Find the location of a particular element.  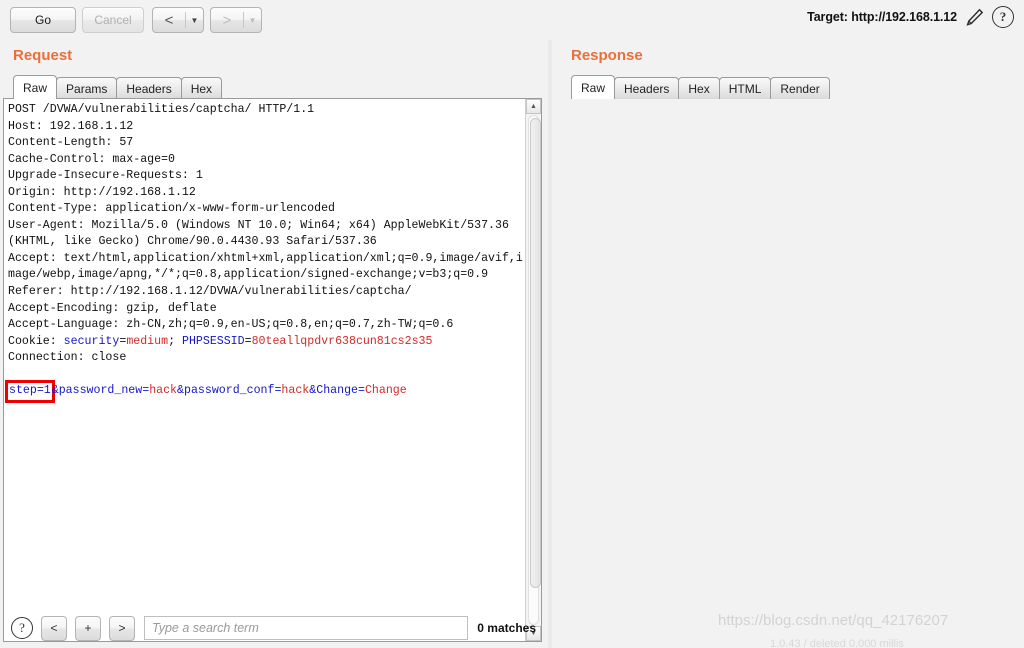

search-next-button: > is located at coordinates (122, 628).